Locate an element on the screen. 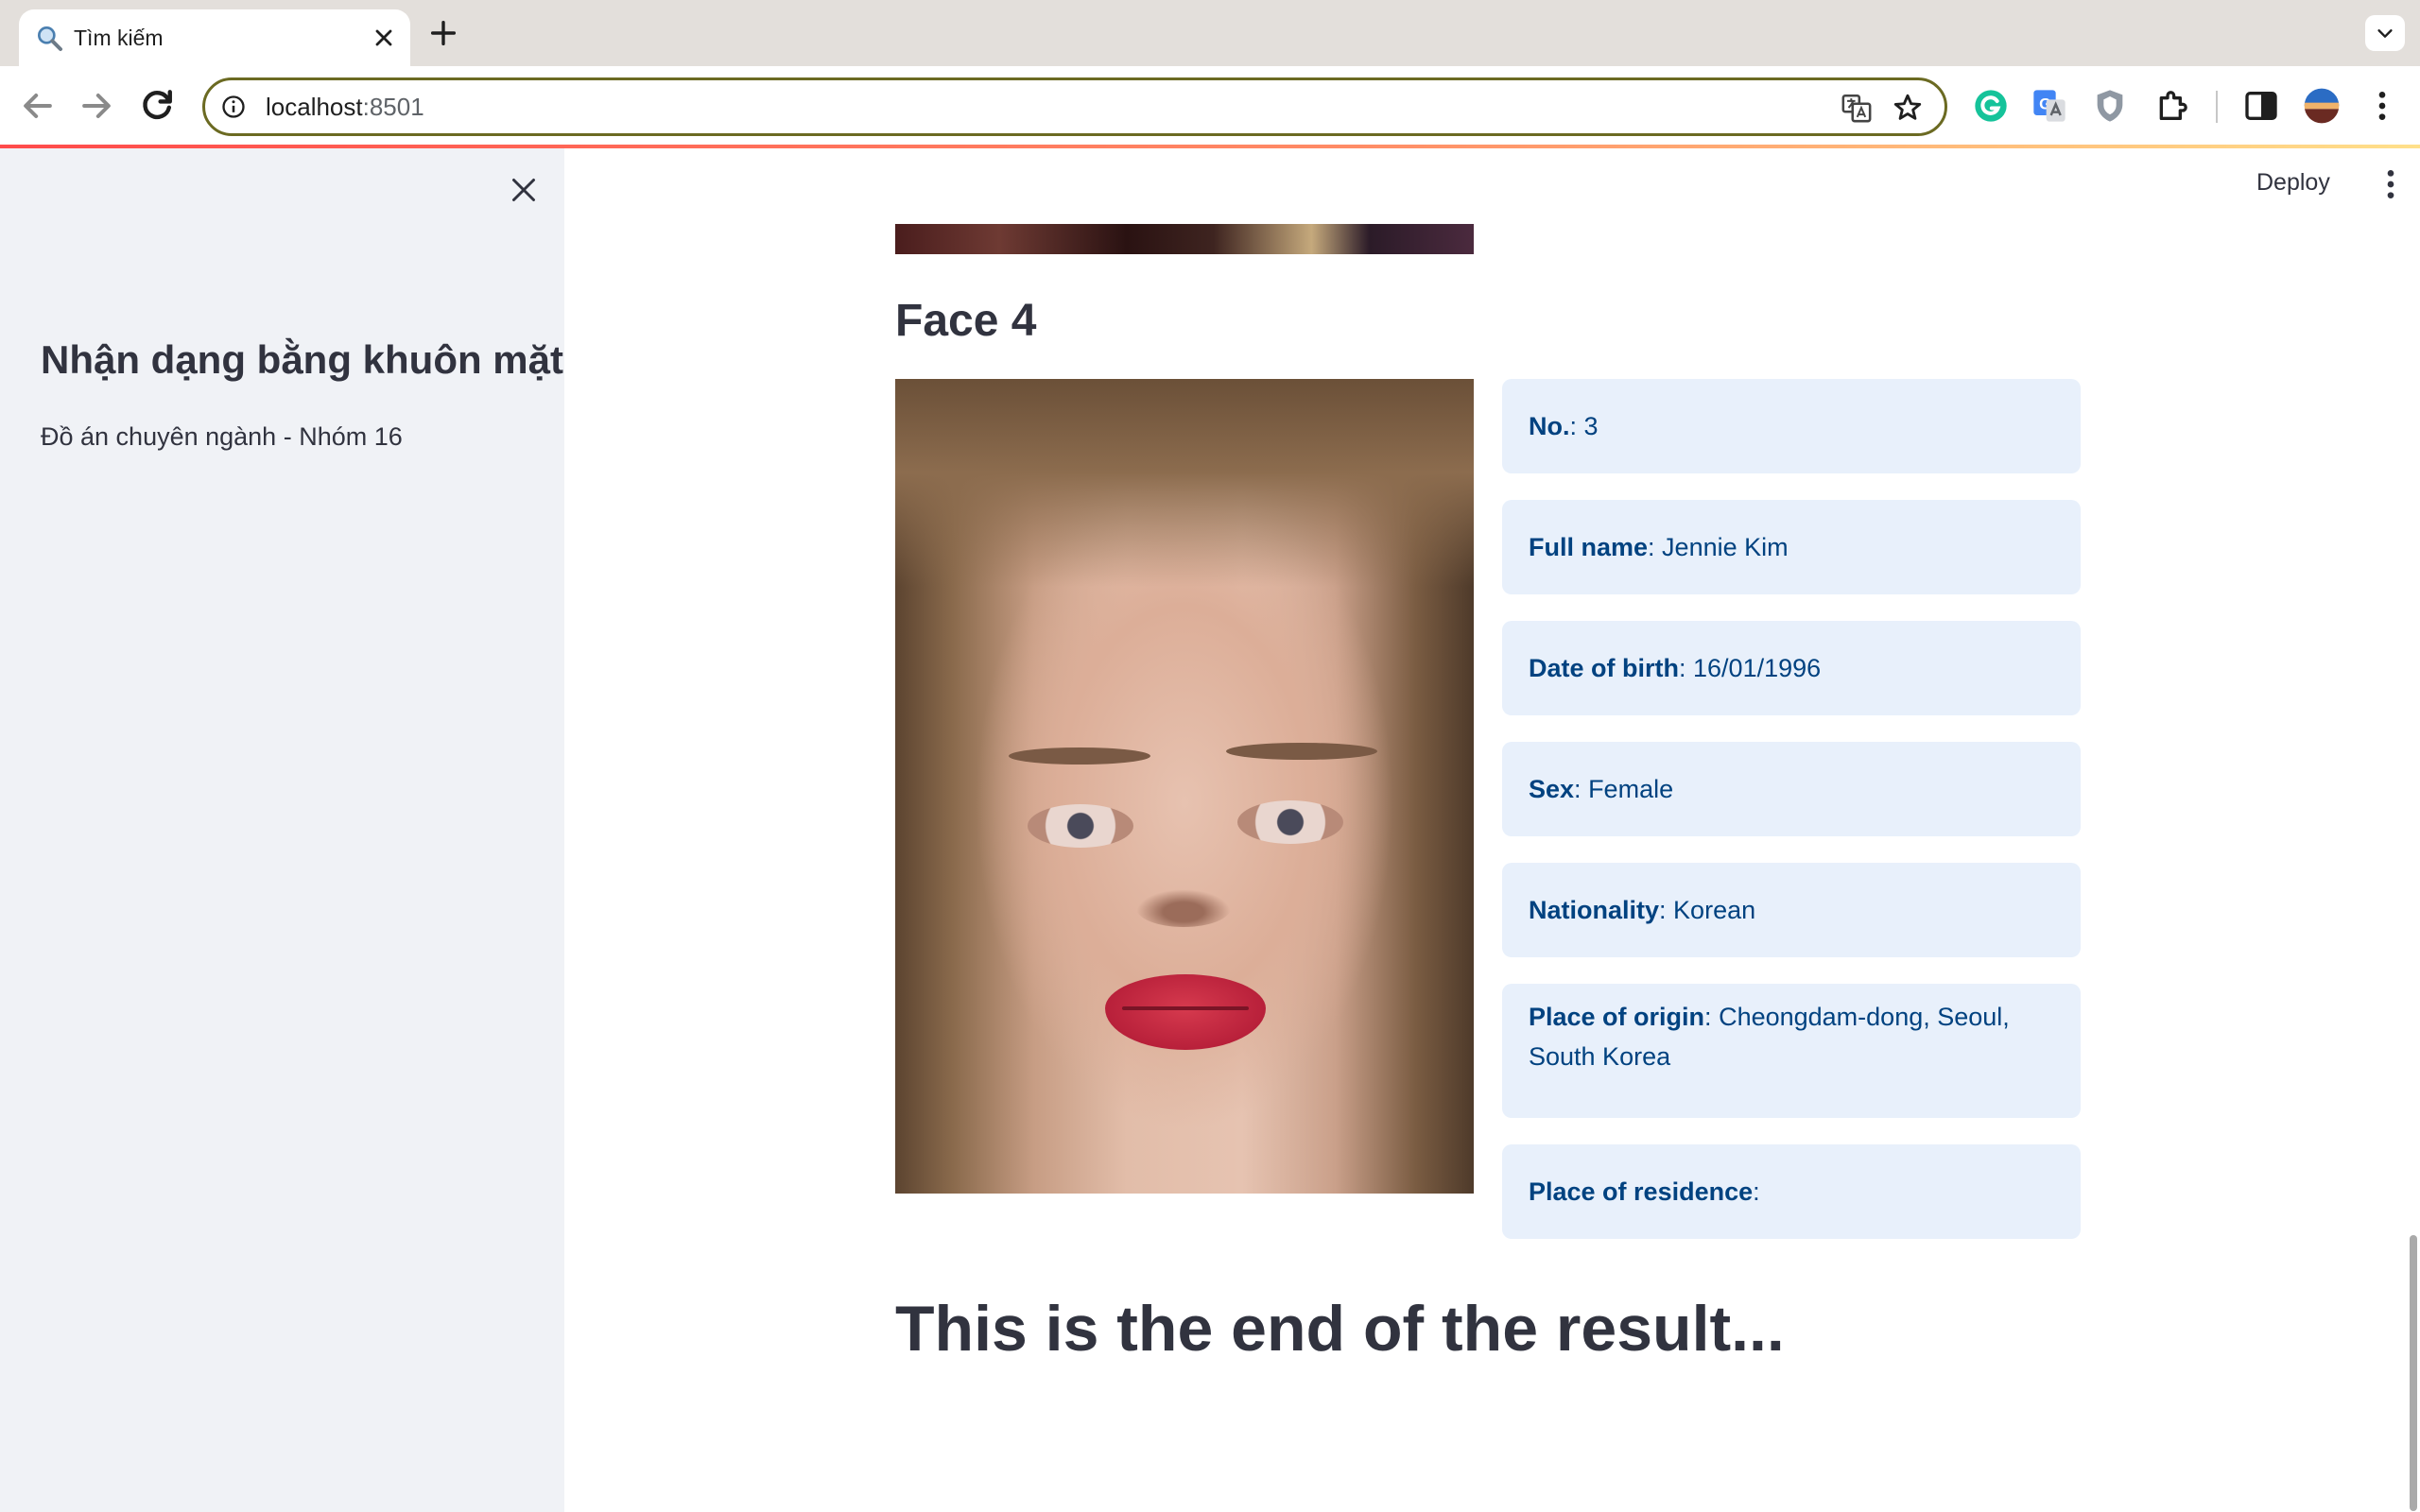 The height and width of the screenshot is (1512, 2420). profile-avatar-icon is located at coordinates (2322, 106).